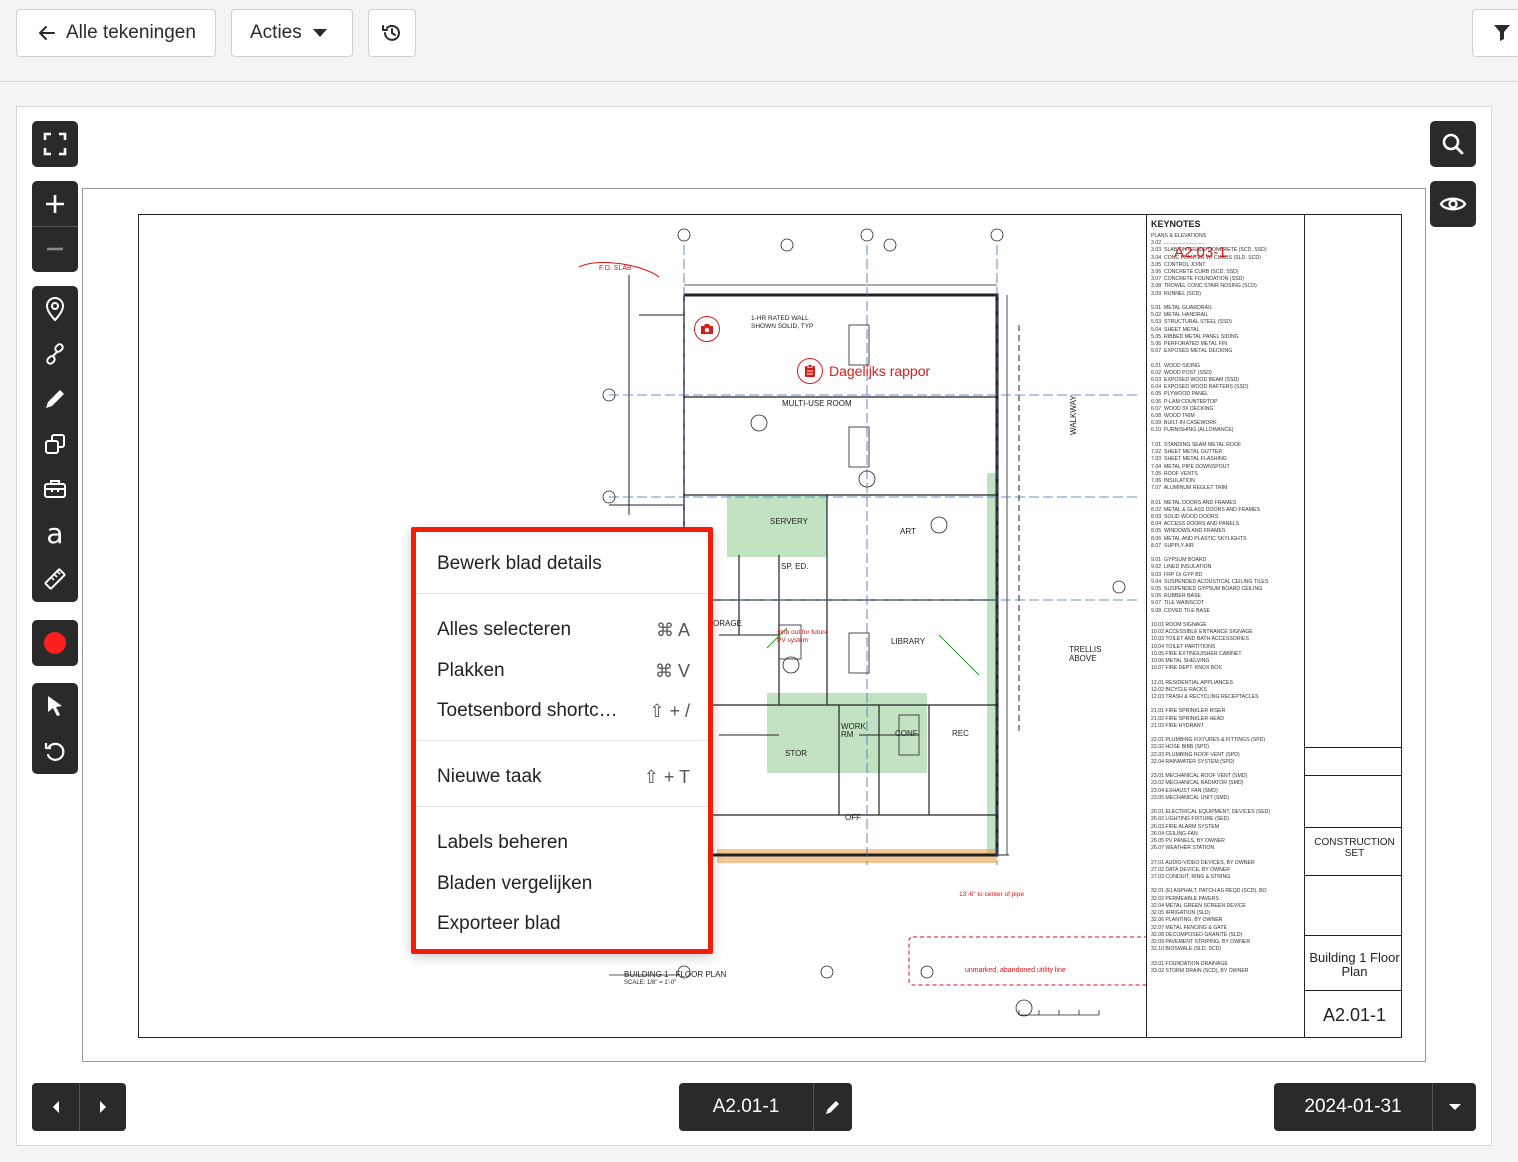  I want to click on text-a-icon: a, so click(55, 533).